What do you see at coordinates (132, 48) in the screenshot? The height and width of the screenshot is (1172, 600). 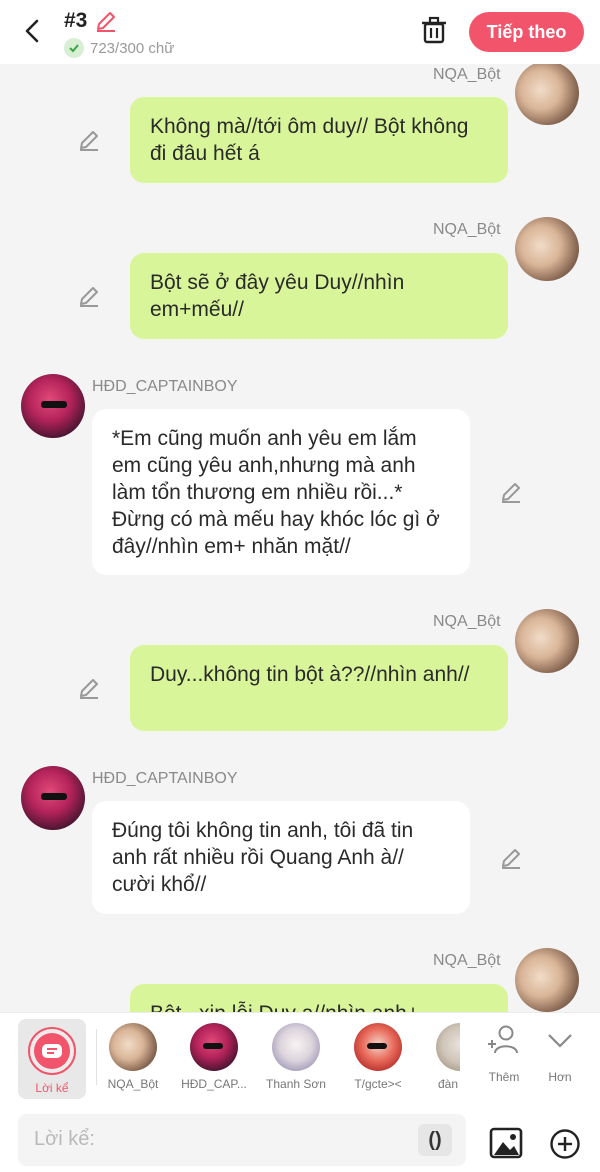 I see `word-count-text: 723/300 chữ` at bounding box center [132, 48].